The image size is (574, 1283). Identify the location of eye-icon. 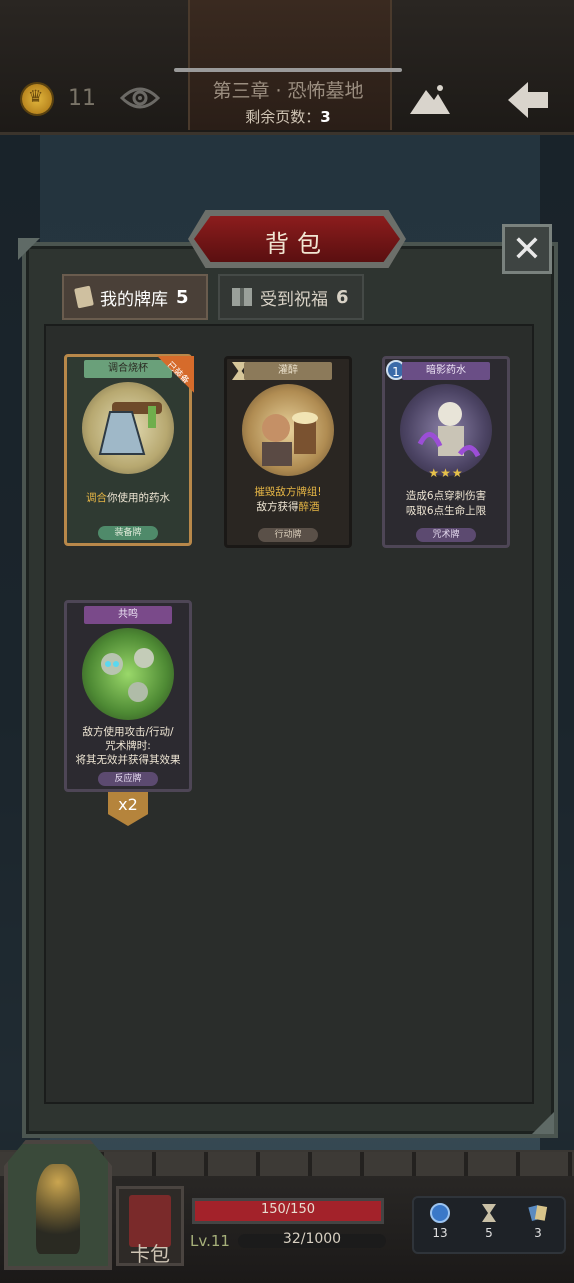
(140, 98).